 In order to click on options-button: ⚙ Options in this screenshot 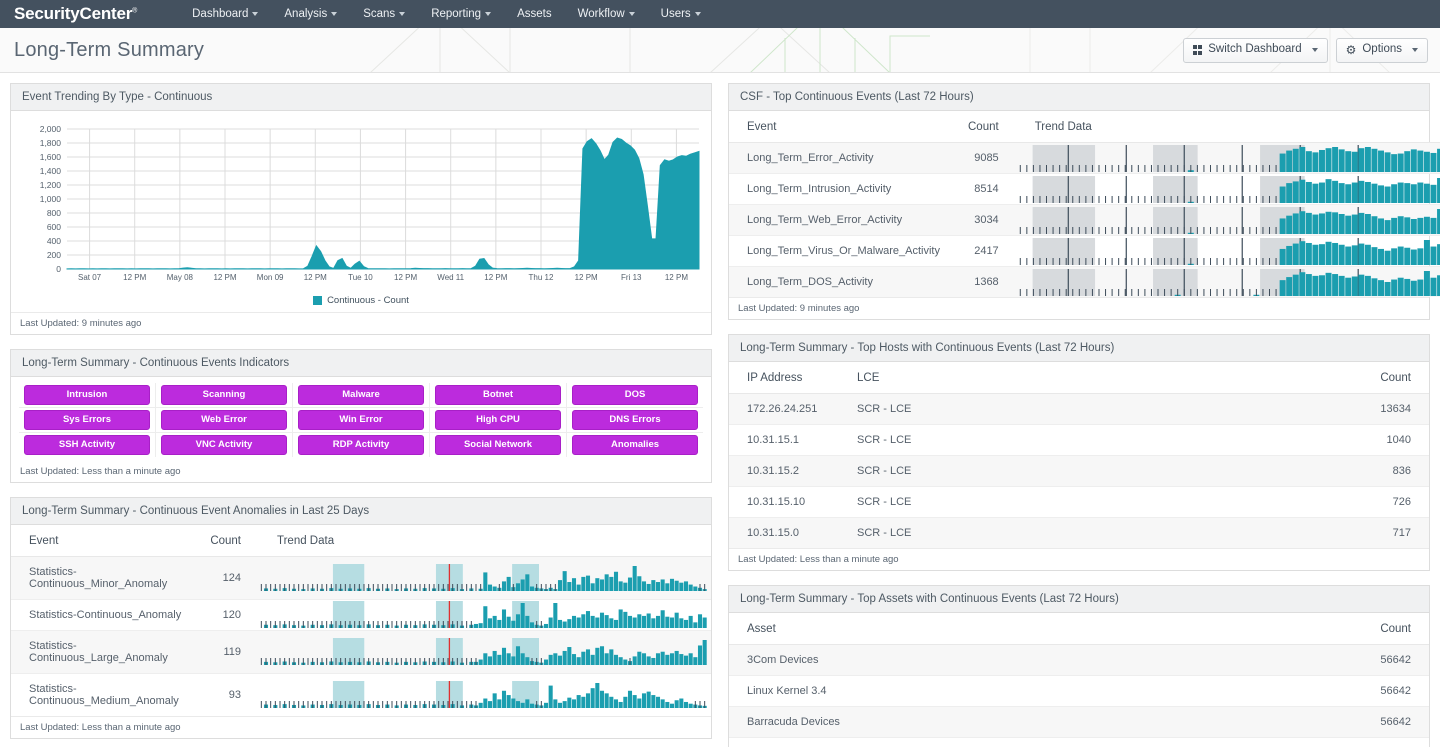, I will do `click(1381, 50)`.